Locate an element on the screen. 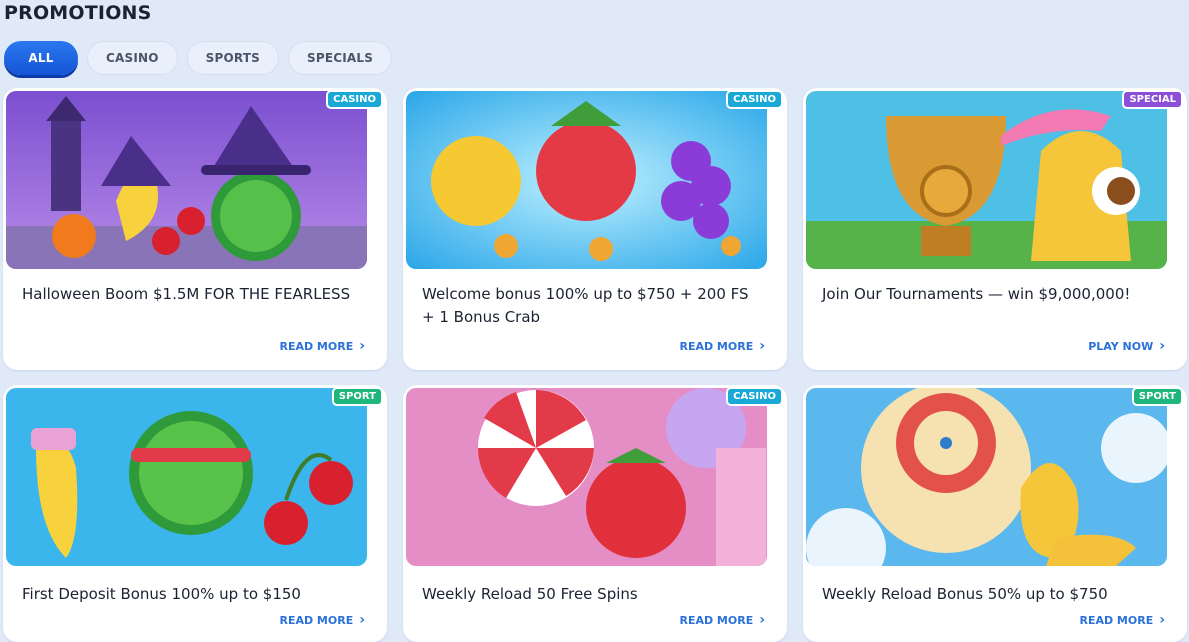 Image resolution: width=1189 pixels, height=642 pixels. promo-title: Weekly Reload 50 Free Spins is located at coordinates (530, 594).